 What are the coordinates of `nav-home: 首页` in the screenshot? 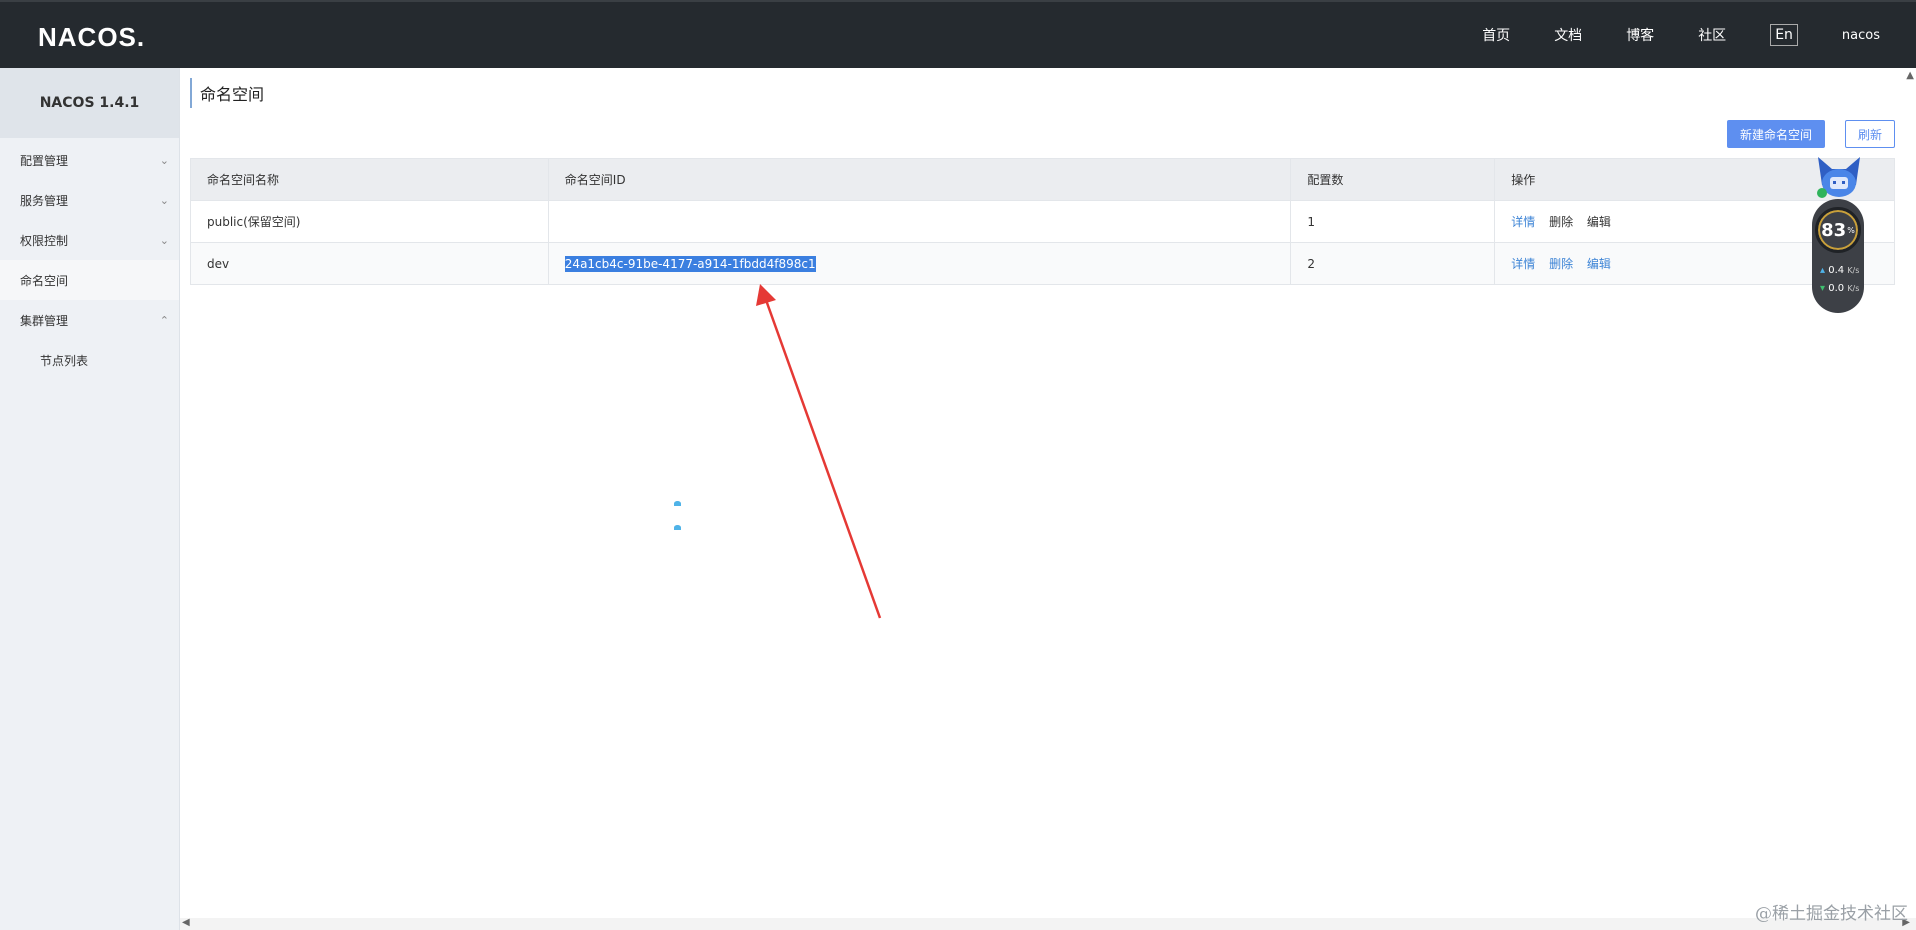 It's located at (1496, 35).